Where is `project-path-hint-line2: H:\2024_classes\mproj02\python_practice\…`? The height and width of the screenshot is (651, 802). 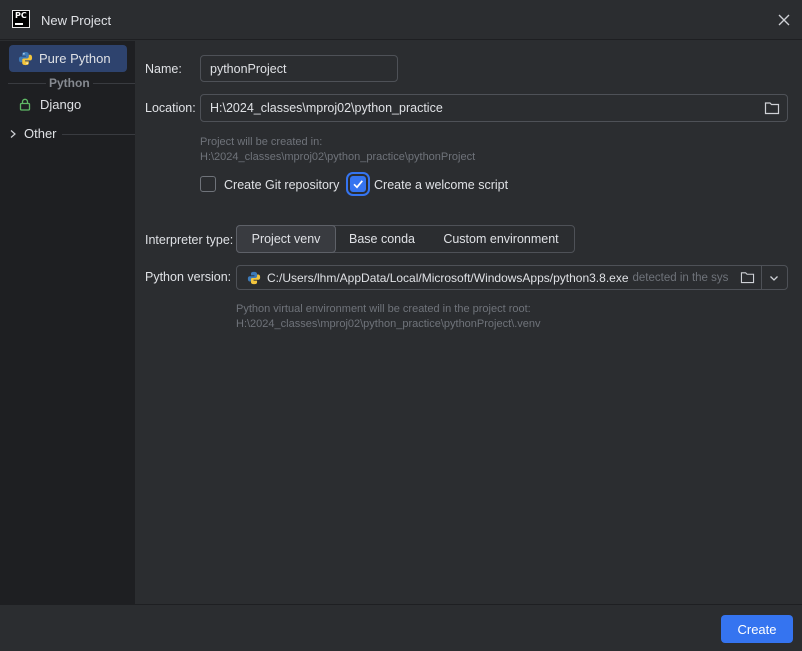
project-path-hint-line2: H:\2024_classes\mproj02\python_practice\… is located at coordinates (338, 157).